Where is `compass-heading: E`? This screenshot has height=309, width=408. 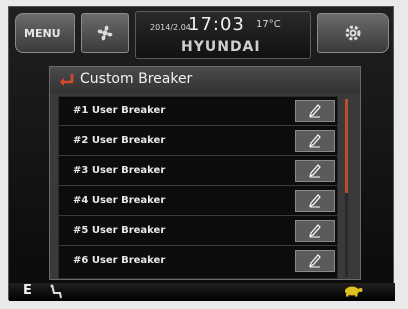
compass-heading: E is located at coordinates (27, 290).